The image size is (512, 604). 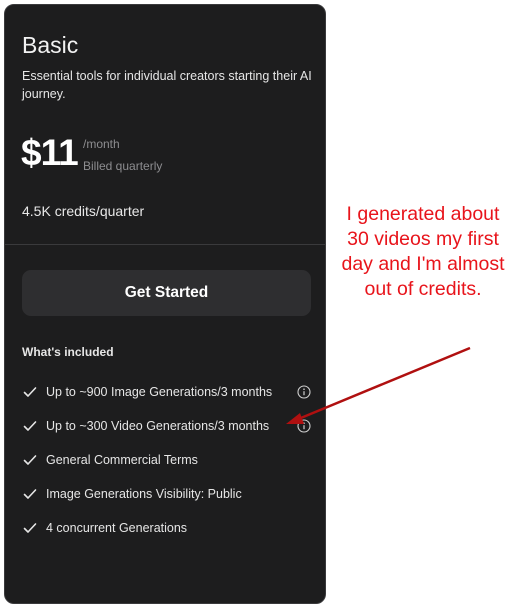 I want to click on price-period: /month, so click(x=101, y=144).